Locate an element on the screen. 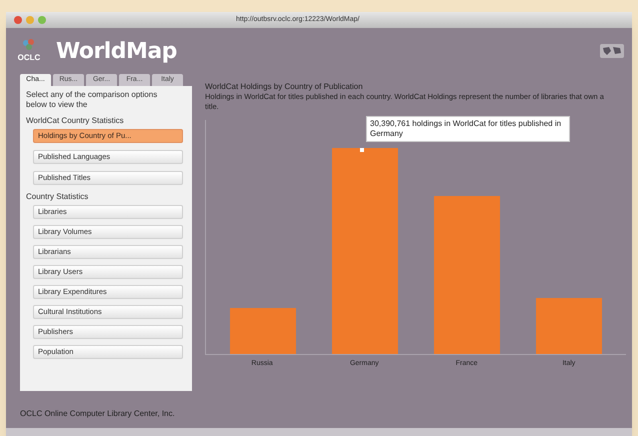  footer-text: OCLC Online Computer Library Center, Inc. is located at coordinates (97, 414).